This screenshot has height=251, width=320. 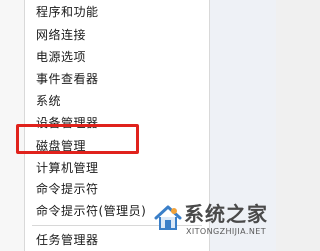 What do you see at coordinates (67, 168) in the screenshot?
I see `menu-item-computer-management: 计算机管理` at bounding box center [67, 168].